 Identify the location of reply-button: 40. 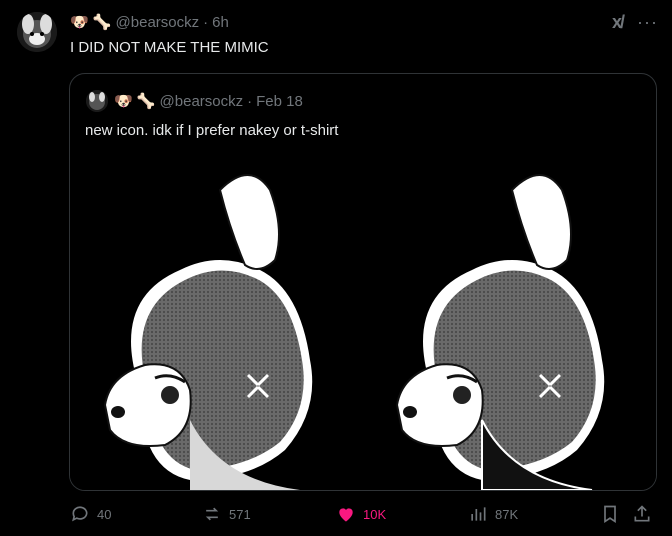
(90, 514).